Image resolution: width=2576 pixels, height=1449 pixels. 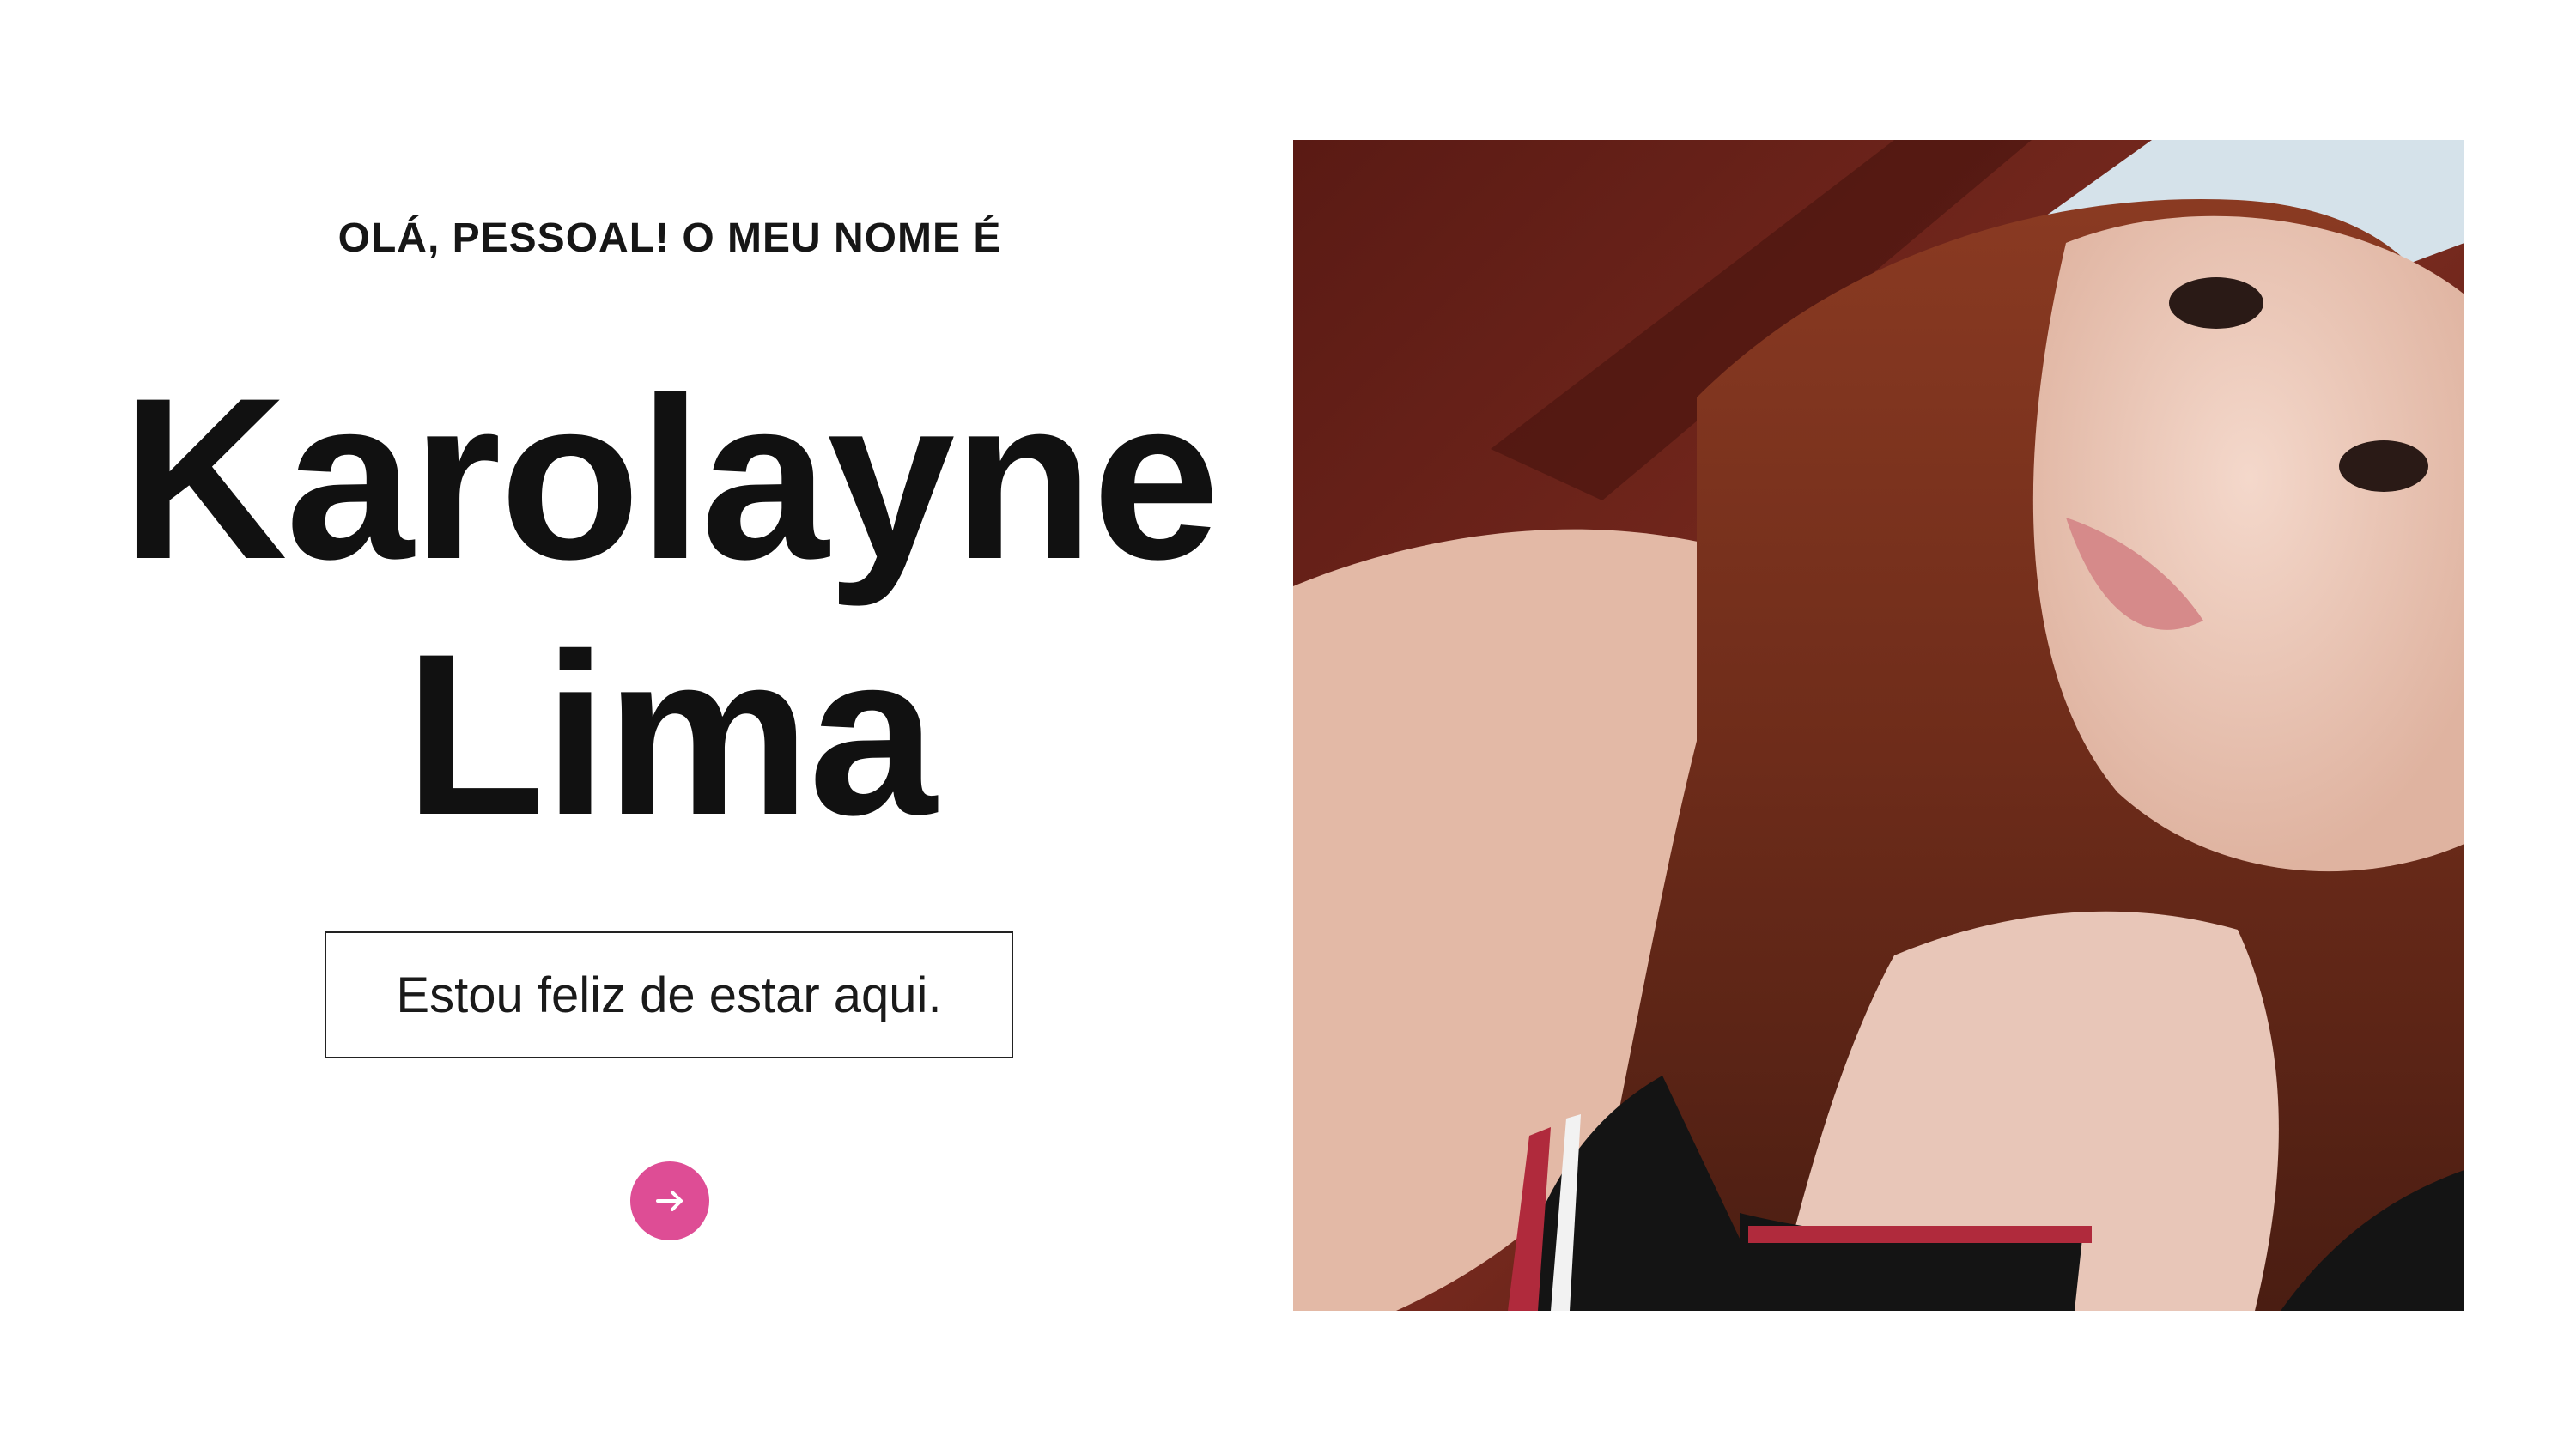 I want to click on greeting-text: OLÁ, PESSOAL! O MEU NOME É, so click(x=669, y=238).